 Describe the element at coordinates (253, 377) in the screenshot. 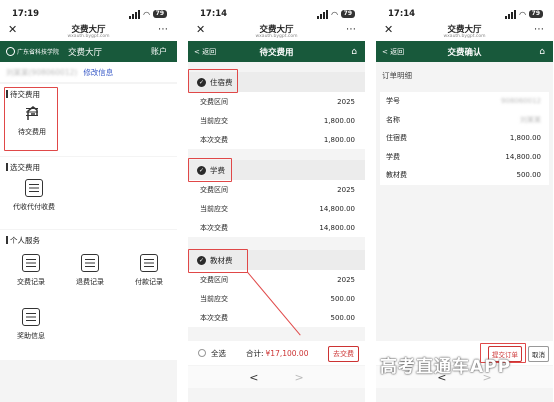

I see `nav-back-icon: <` at that location.